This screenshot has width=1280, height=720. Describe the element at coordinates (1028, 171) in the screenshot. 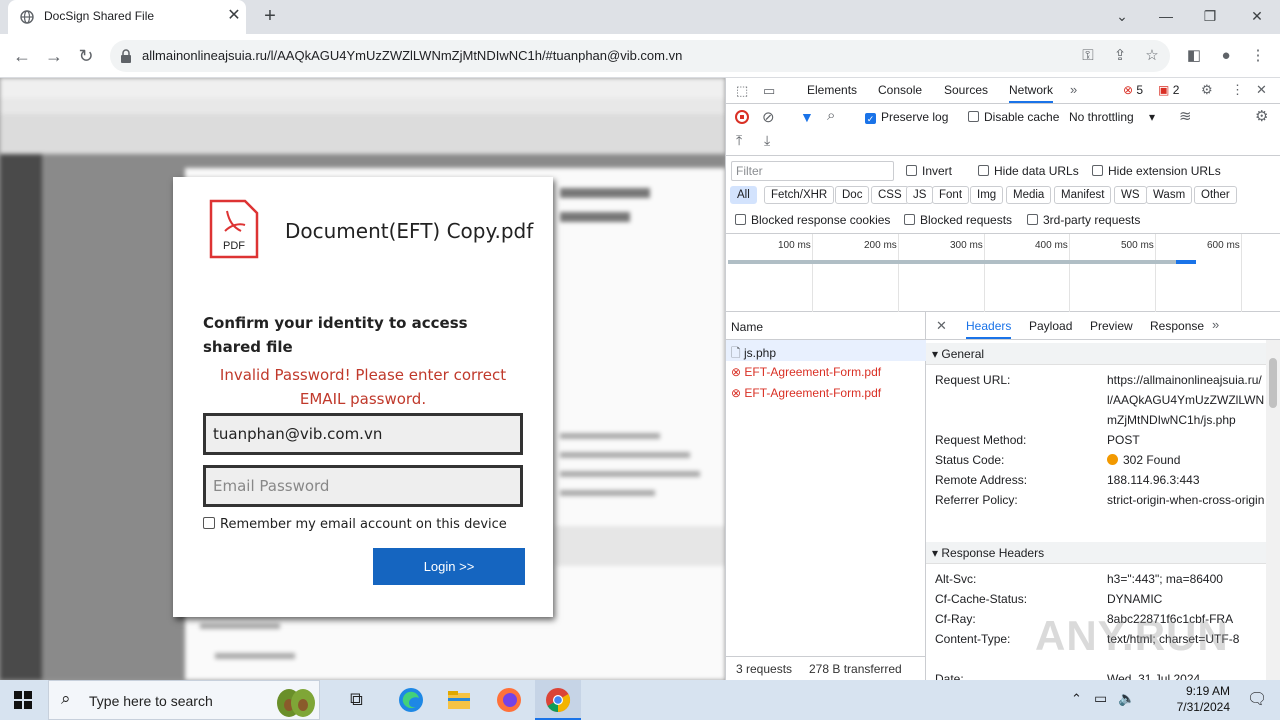

I see `hide-data-urls-toggle: Hide data URLs` at that location.